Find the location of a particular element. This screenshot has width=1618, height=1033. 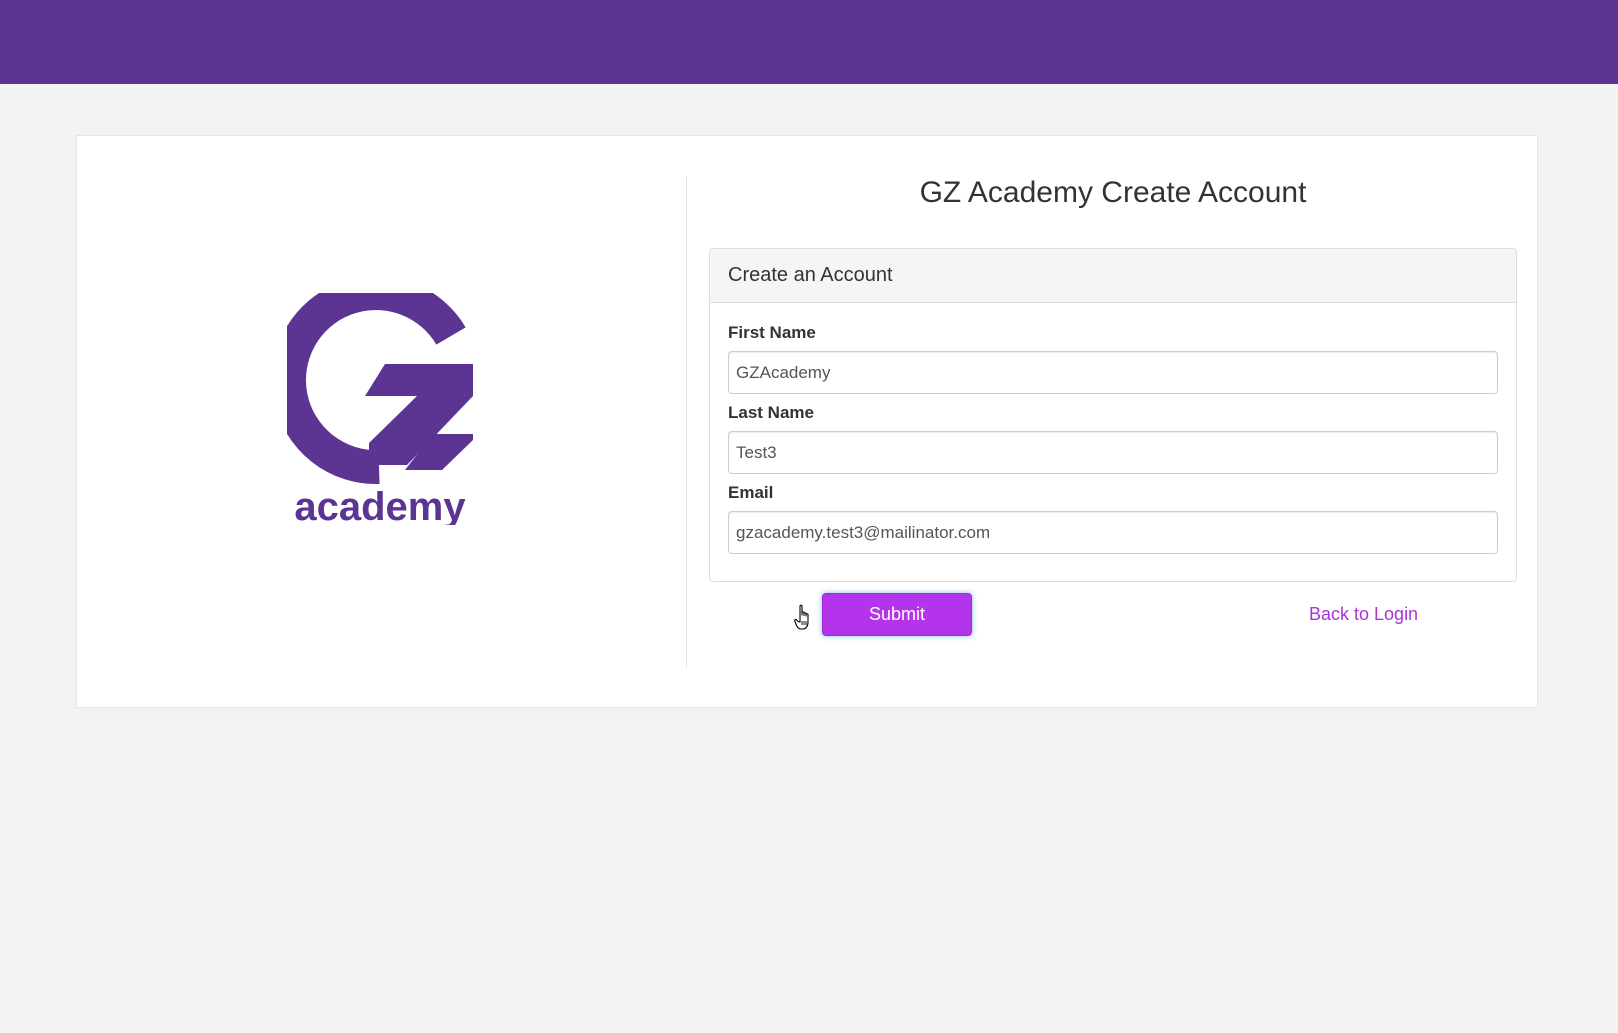

gz-academy-logo: academy is located at coordinates (380, 409).